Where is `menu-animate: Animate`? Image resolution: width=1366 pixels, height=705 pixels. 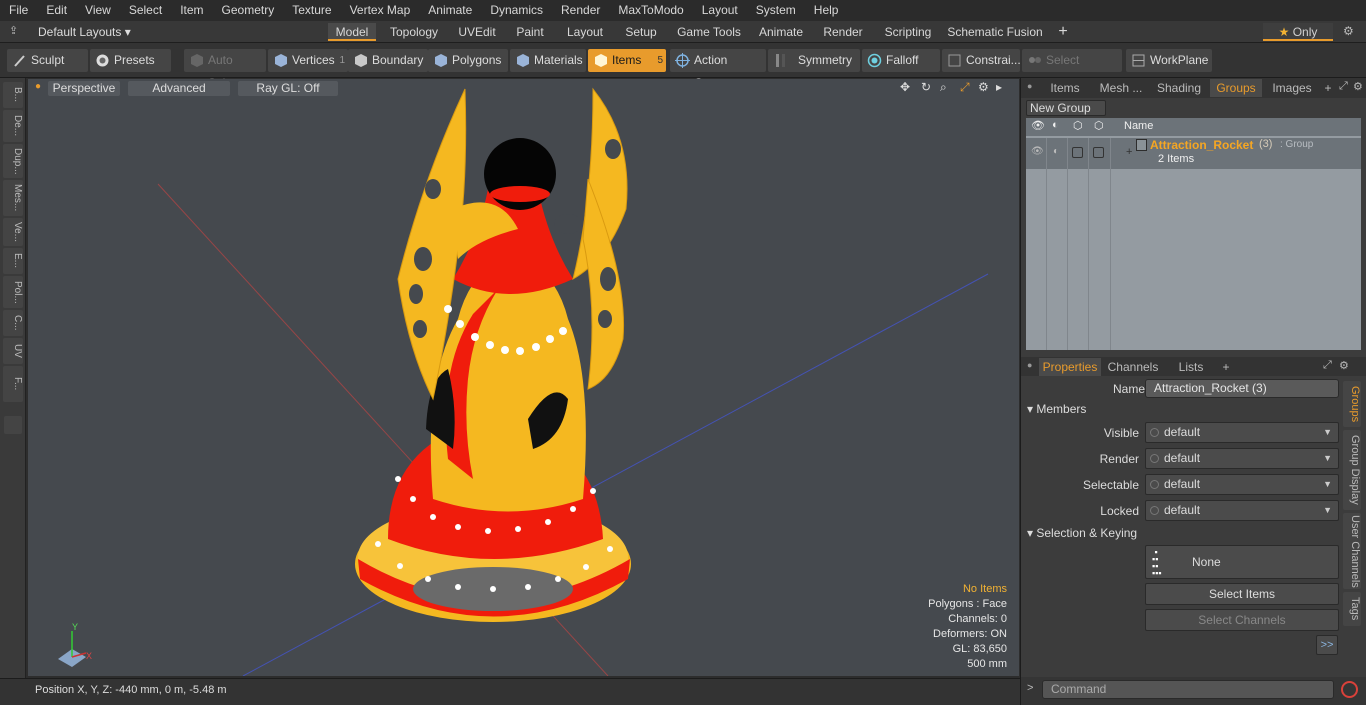
menu-animate: Animate is located at coordinates (450, 10).